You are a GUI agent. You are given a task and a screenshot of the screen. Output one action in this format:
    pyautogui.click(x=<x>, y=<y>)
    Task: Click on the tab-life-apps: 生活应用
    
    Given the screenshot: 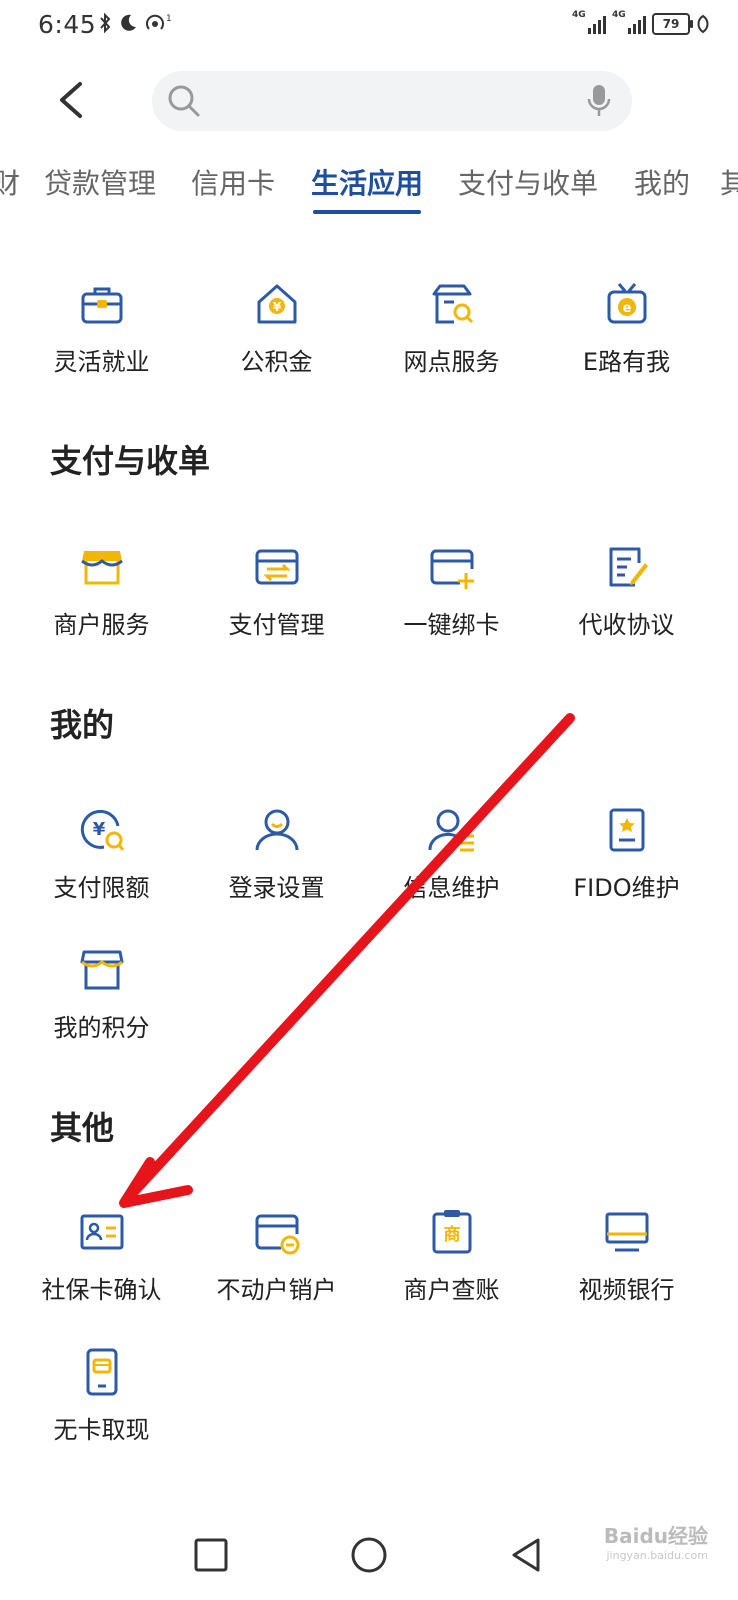 What is the action you would take?
    pyautogui.click(x=367, y=182)
    